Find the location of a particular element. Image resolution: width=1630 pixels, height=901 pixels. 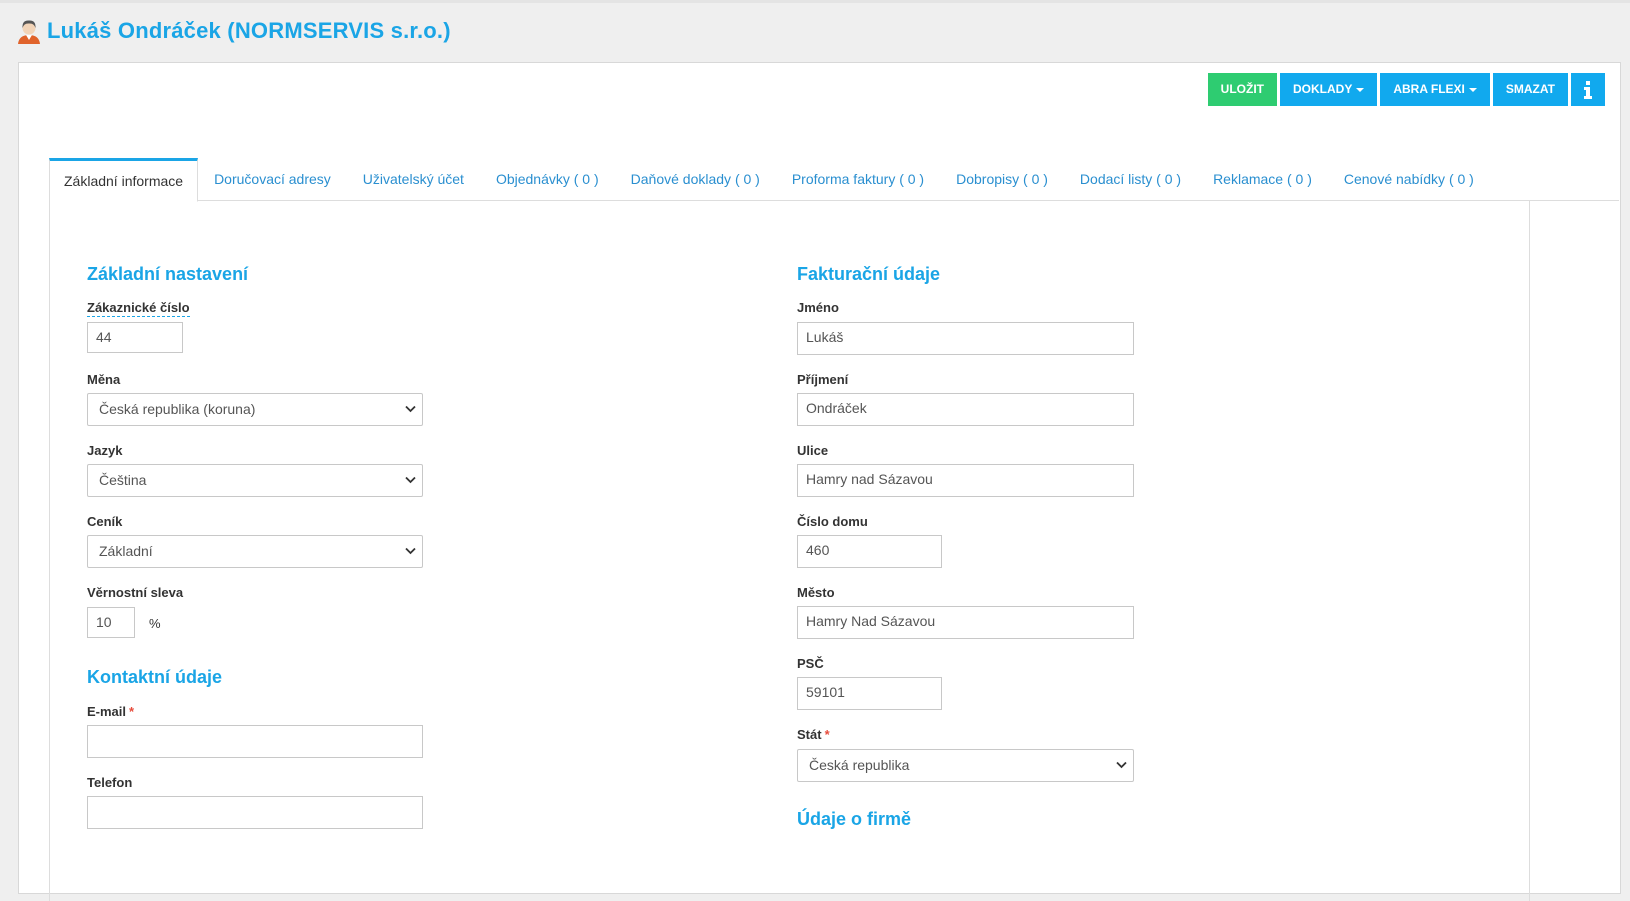

loyalty-discount-field: 10 is located at coordinates (111, 622).